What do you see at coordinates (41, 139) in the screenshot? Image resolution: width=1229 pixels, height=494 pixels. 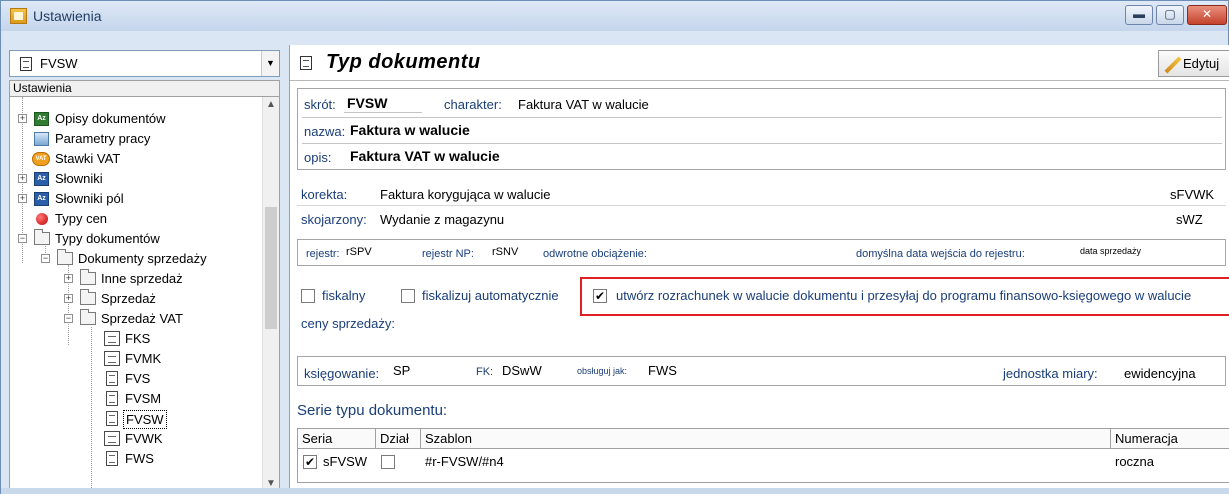 I see `parameters-icon` at bounding box center [41, 139].